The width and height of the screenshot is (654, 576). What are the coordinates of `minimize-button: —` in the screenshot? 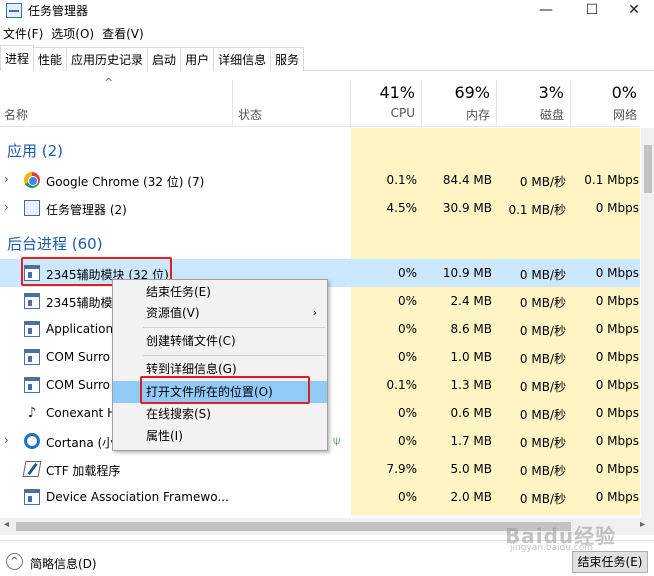 It's located at (546, 11).